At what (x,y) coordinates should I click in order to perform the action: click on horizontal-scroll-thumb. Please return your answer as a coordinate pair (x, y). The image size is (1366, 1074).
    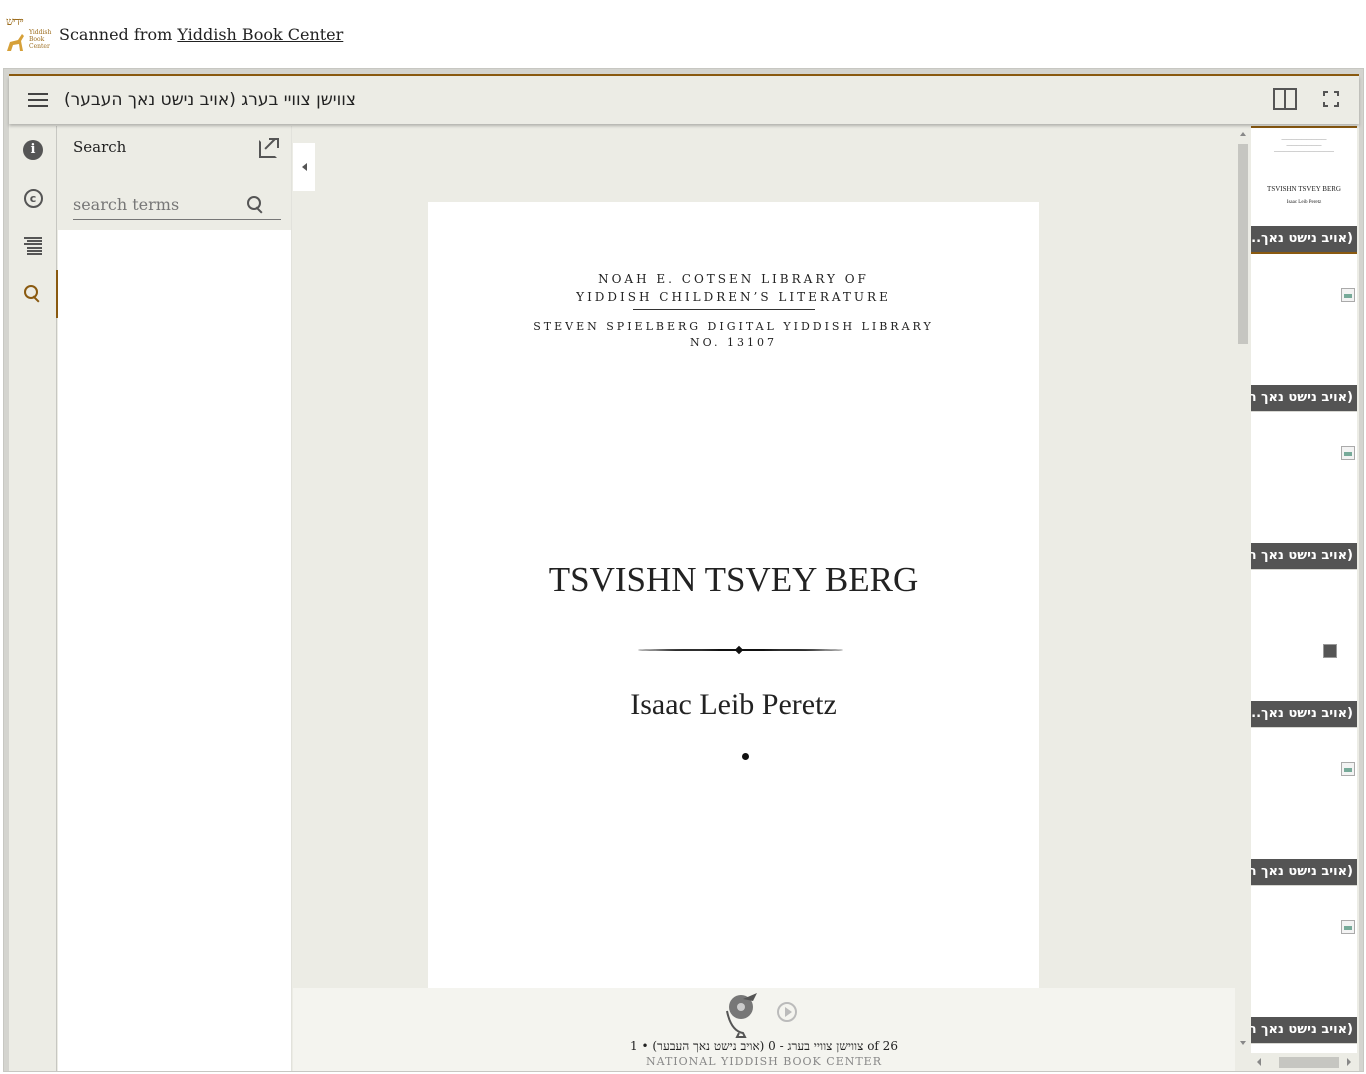
    Looking at the image, I should click on (1309, 1062).